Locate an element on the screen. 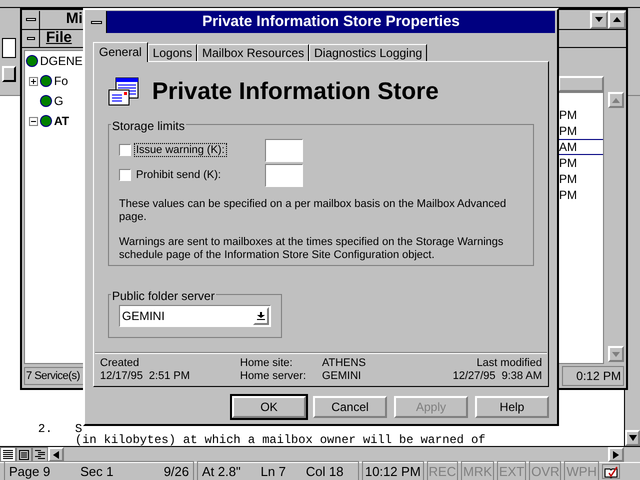 This screenshot has width=640, height=480. checkbox-label: Prohibit send (K): is located at coordinates (178, 174).